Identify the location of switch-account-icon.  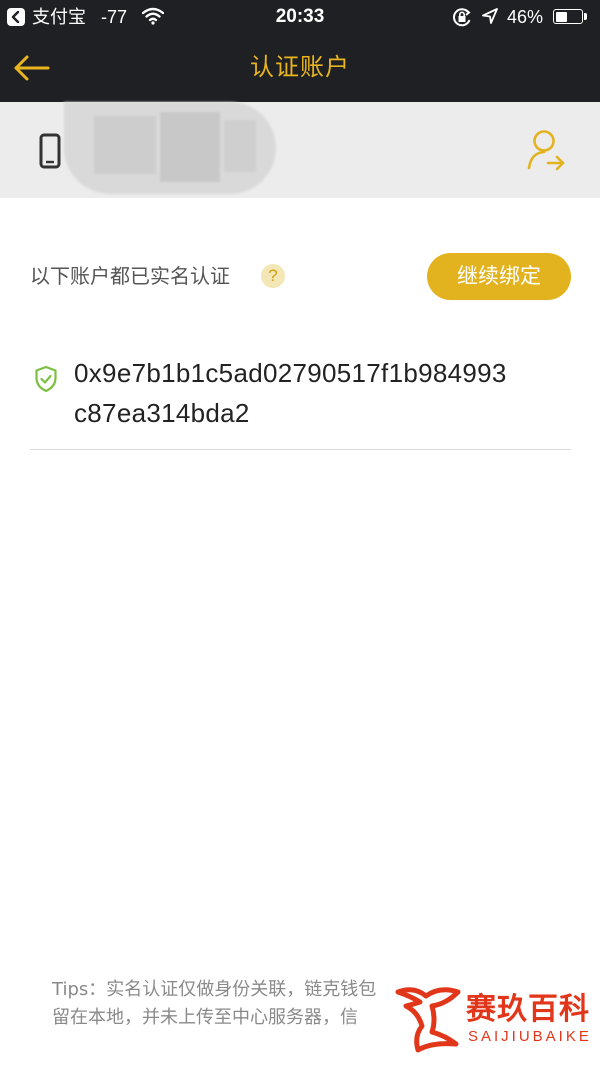
(546, 153).